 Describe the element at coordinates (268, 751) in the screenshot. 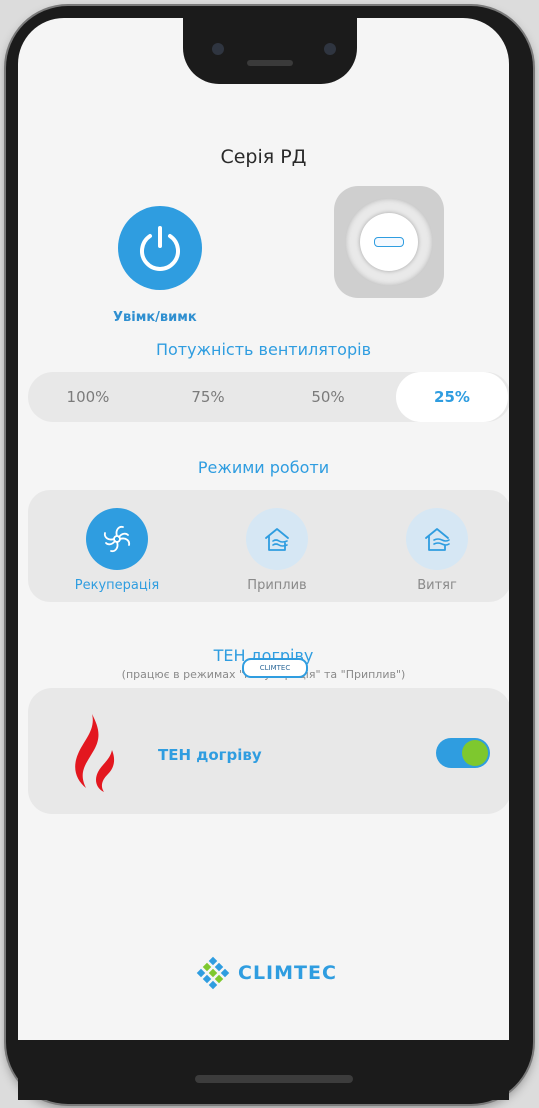

I see `heater-panel: ТЕН догріву` at that location.